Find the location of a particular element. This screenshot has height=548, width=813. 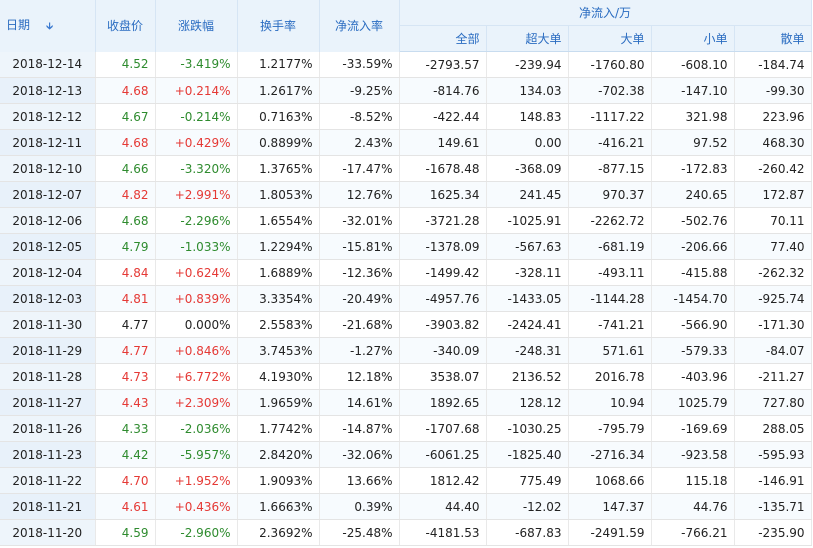

cell-net-pct: 12.76% is located at coordinates (359, 194).